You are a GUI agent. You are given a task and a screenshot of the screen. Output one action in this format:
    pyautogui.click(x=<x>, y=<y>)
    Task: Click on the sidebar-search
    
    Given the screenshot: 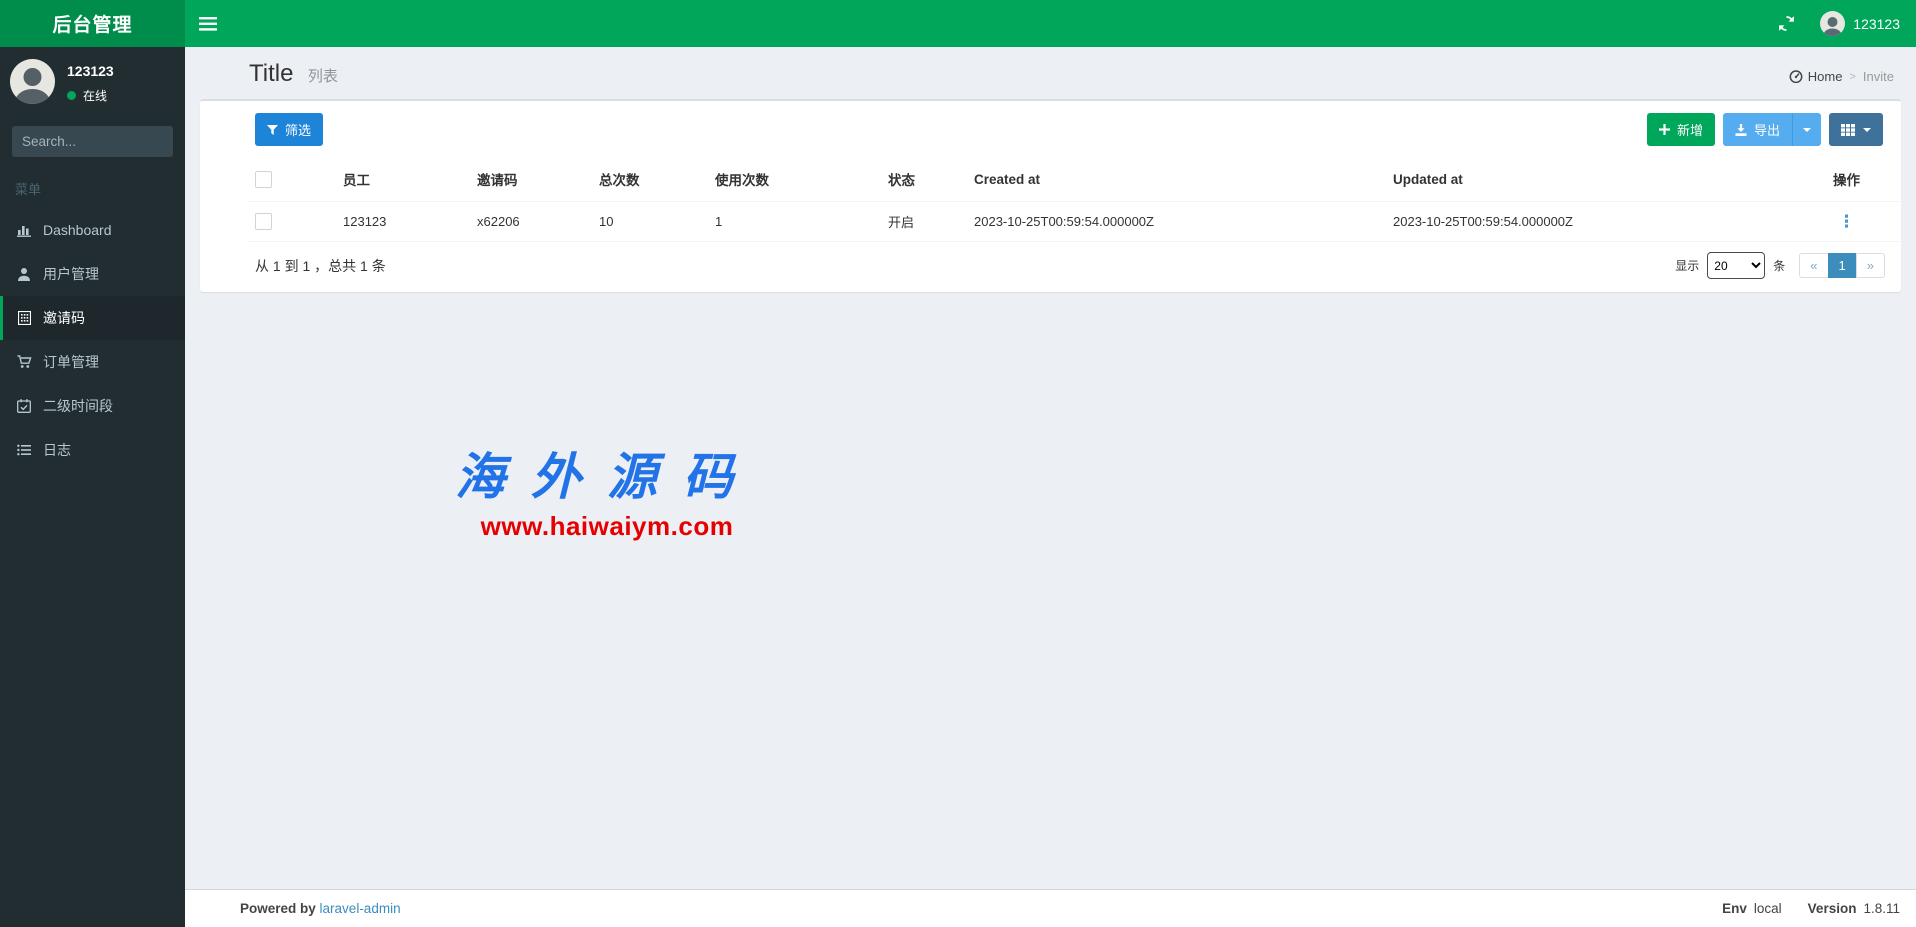 What is the action you would take?
    pyautogui.click(x=92, y=141)
    